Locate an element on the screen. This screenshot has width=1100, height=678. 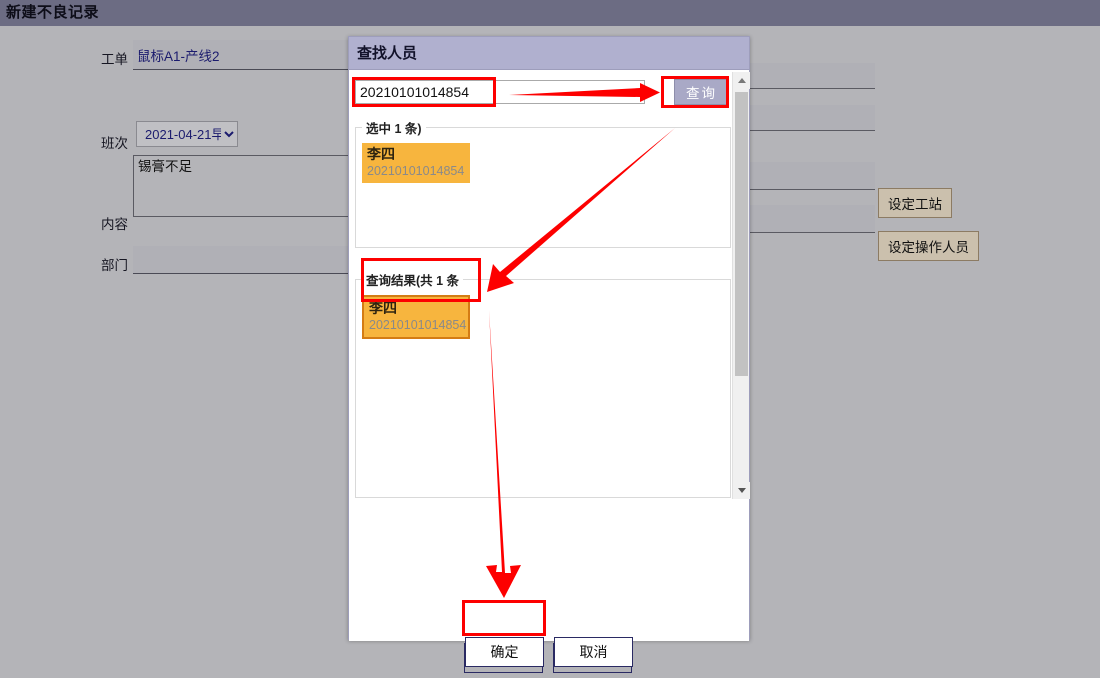
page-title: 新建不良记录 is located at coordinates (550, 13).